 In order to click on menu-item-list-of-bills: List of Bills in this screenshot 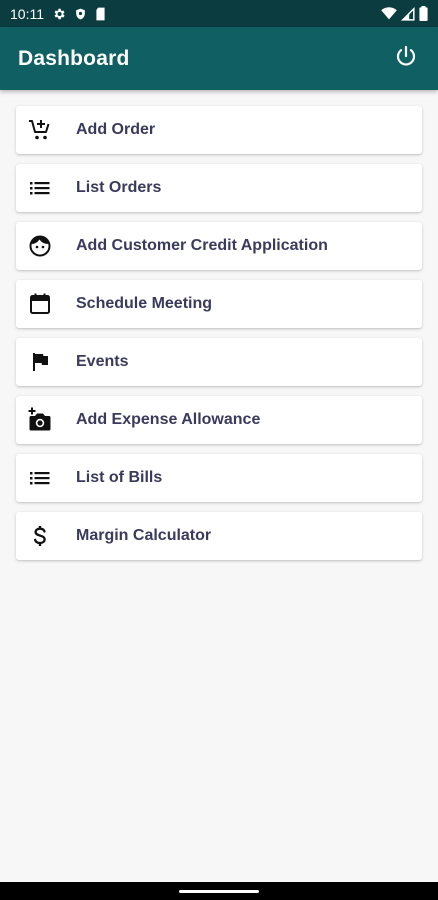, I will do `click(219, 478)`.